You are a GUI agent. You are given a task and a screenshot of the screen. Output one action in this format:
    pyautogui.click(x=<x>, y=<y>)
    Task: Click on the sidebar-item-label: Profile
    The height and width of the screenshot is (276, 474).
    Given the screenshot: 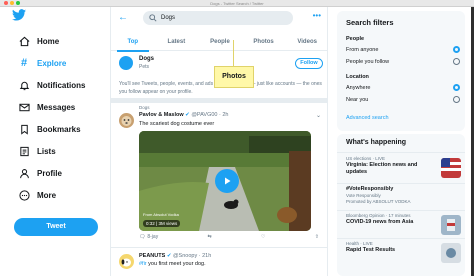 What is the action you would take?
    pyautogui.click(x=49, y=173)
    